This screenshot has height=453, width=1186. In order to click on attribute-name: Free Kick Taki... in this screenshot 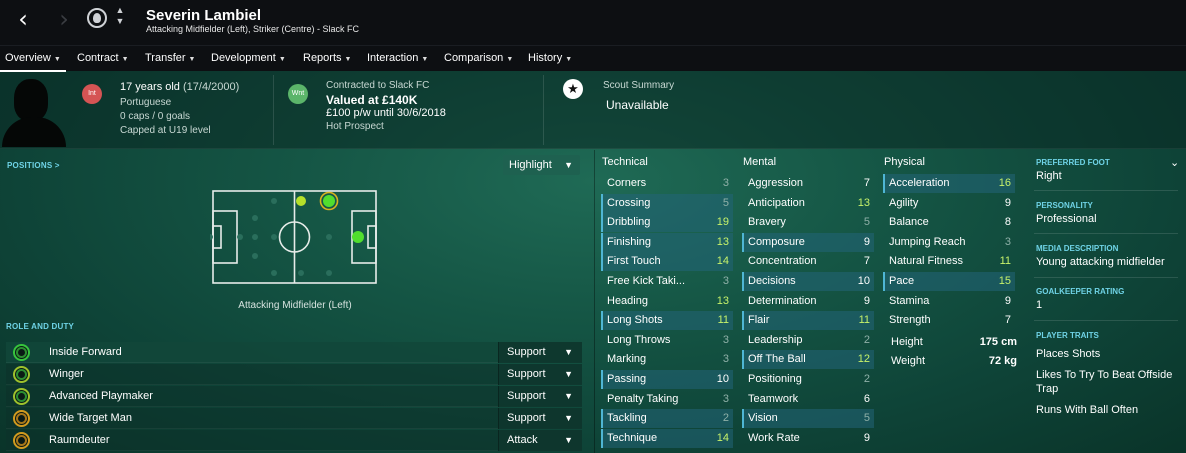, I will do `click(646, 281)`.